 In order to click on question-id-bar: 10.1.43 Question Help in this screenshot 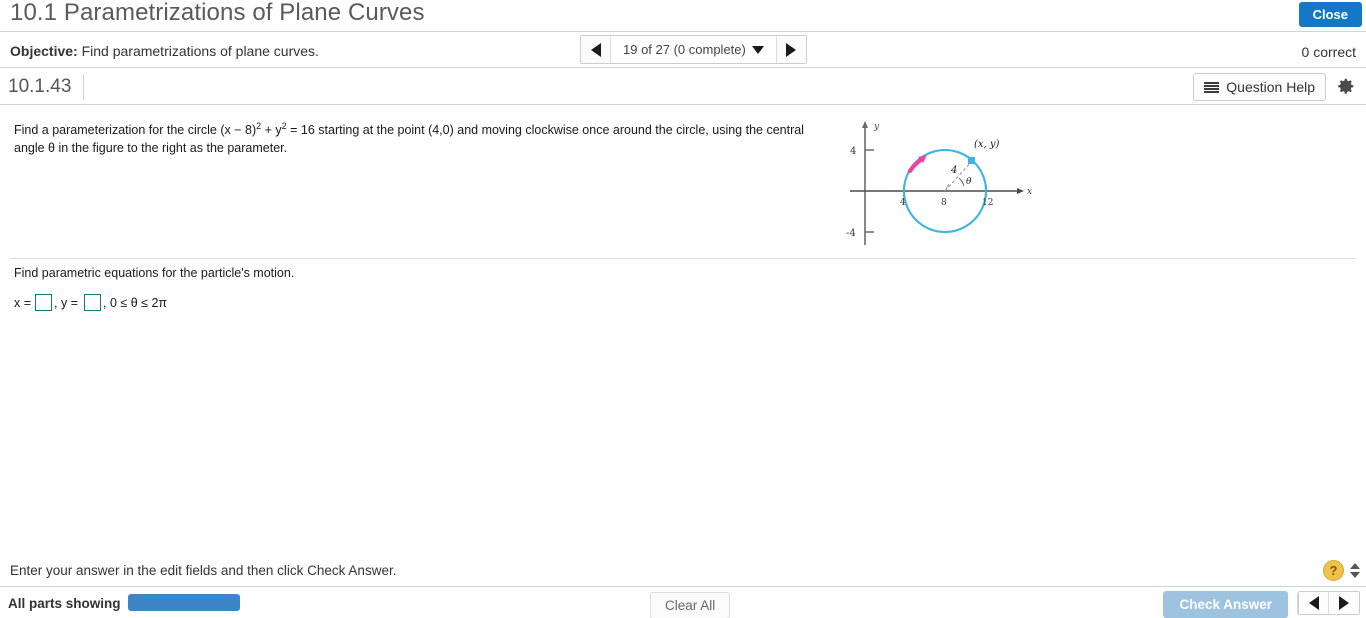, I will do `click(683, 86)`.